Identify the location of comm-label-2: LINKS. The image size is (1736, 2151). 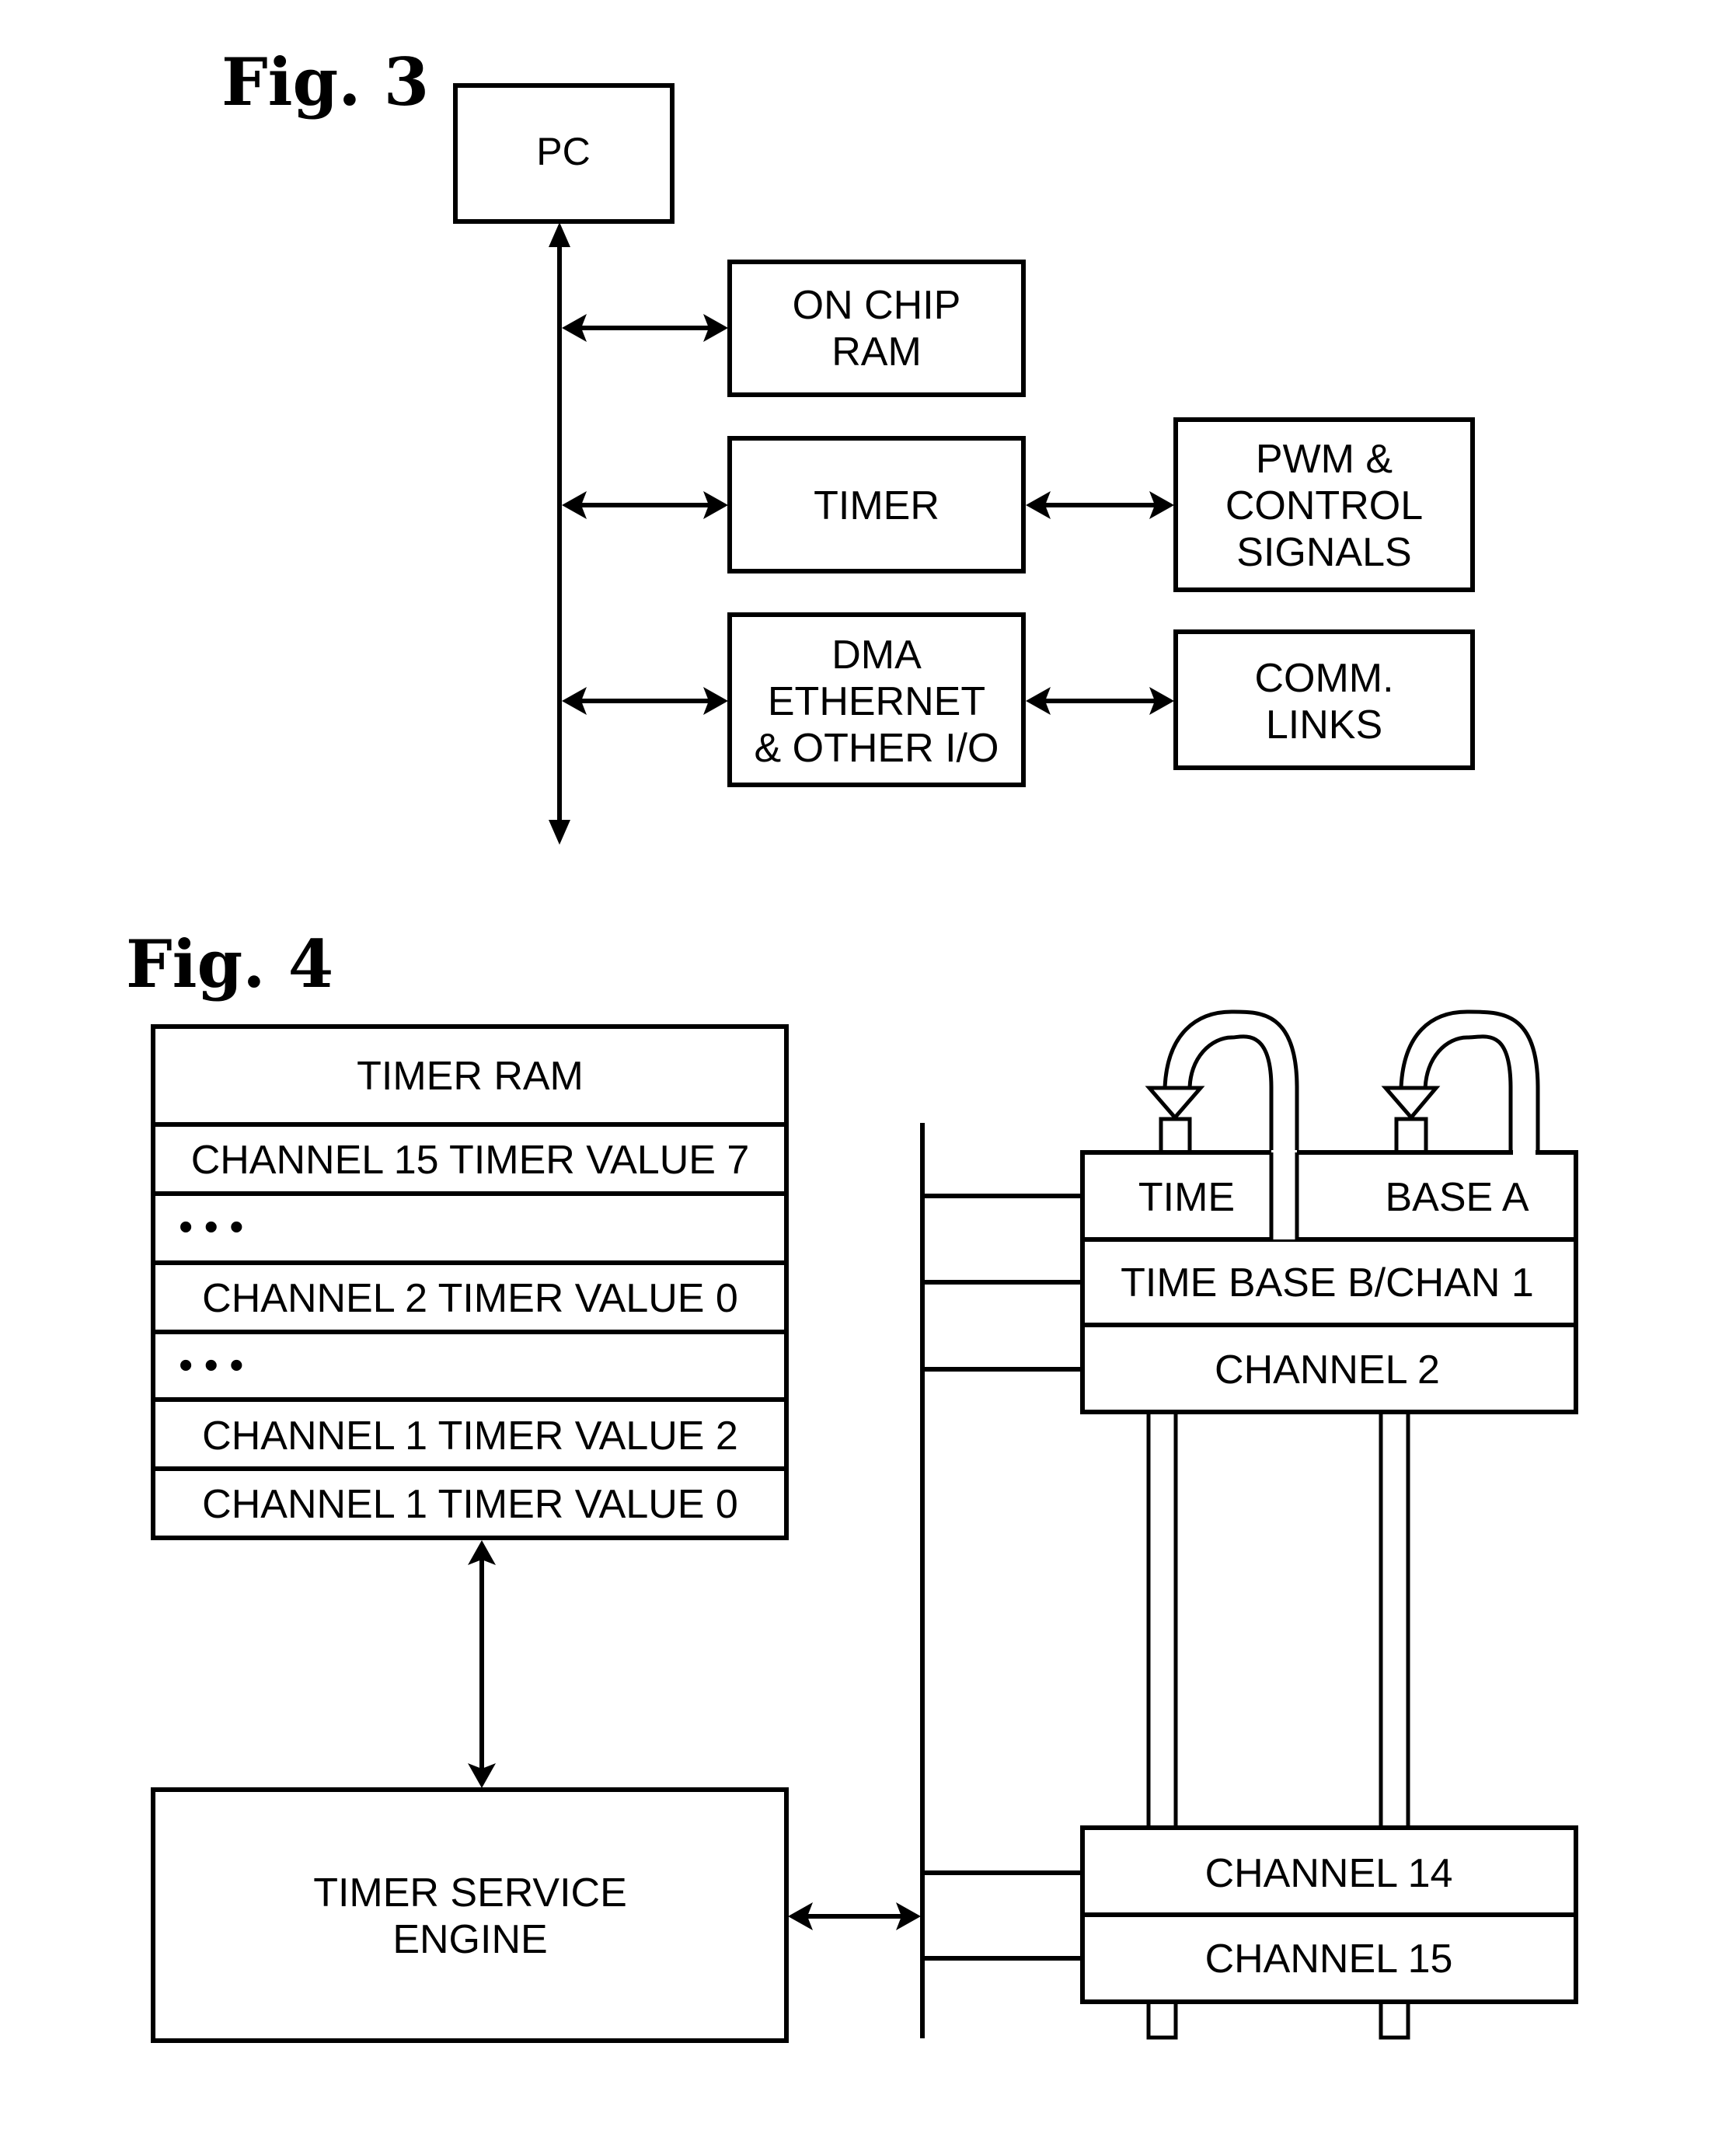
(1324, 725).